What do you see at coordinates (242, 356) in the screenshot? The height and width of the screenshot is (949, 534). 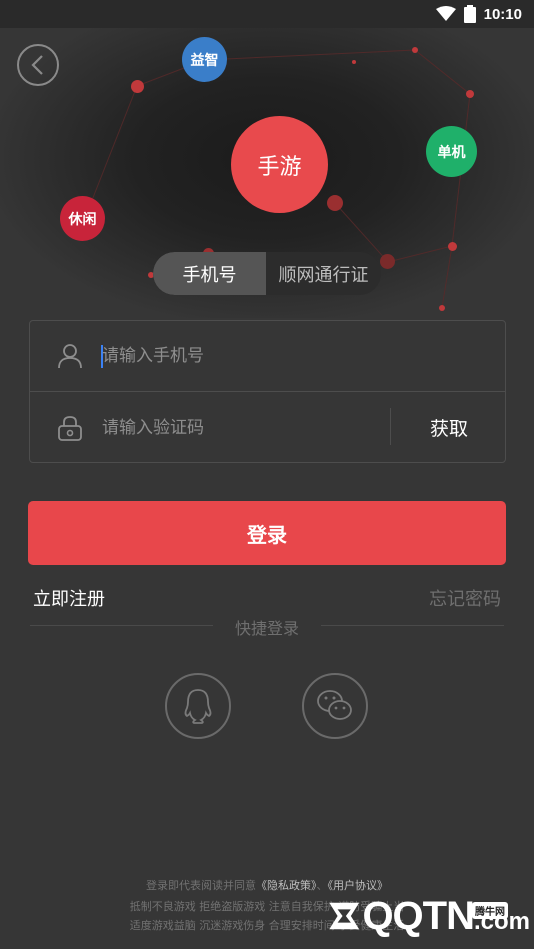 I see `phone-input` at bounding box center [242, 356].